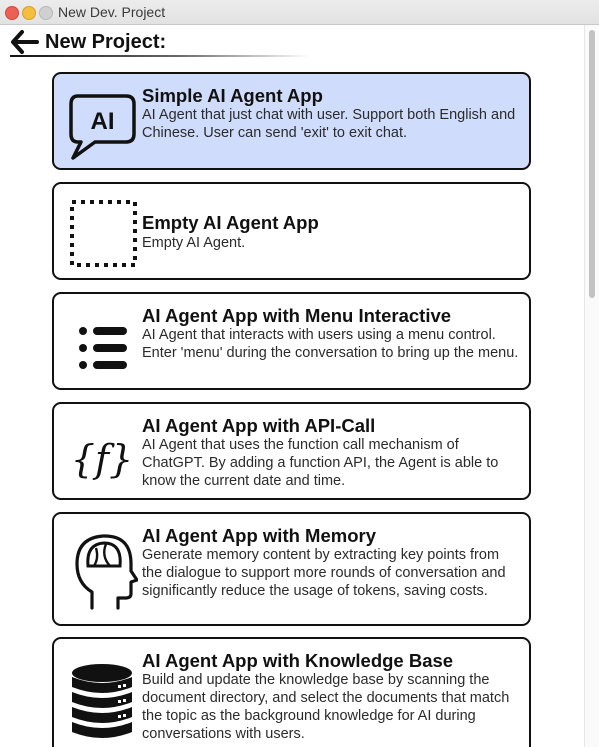 The image size is (599, 747). I want to click on window-titlebar: New Dev. Project, so click(299, 12).